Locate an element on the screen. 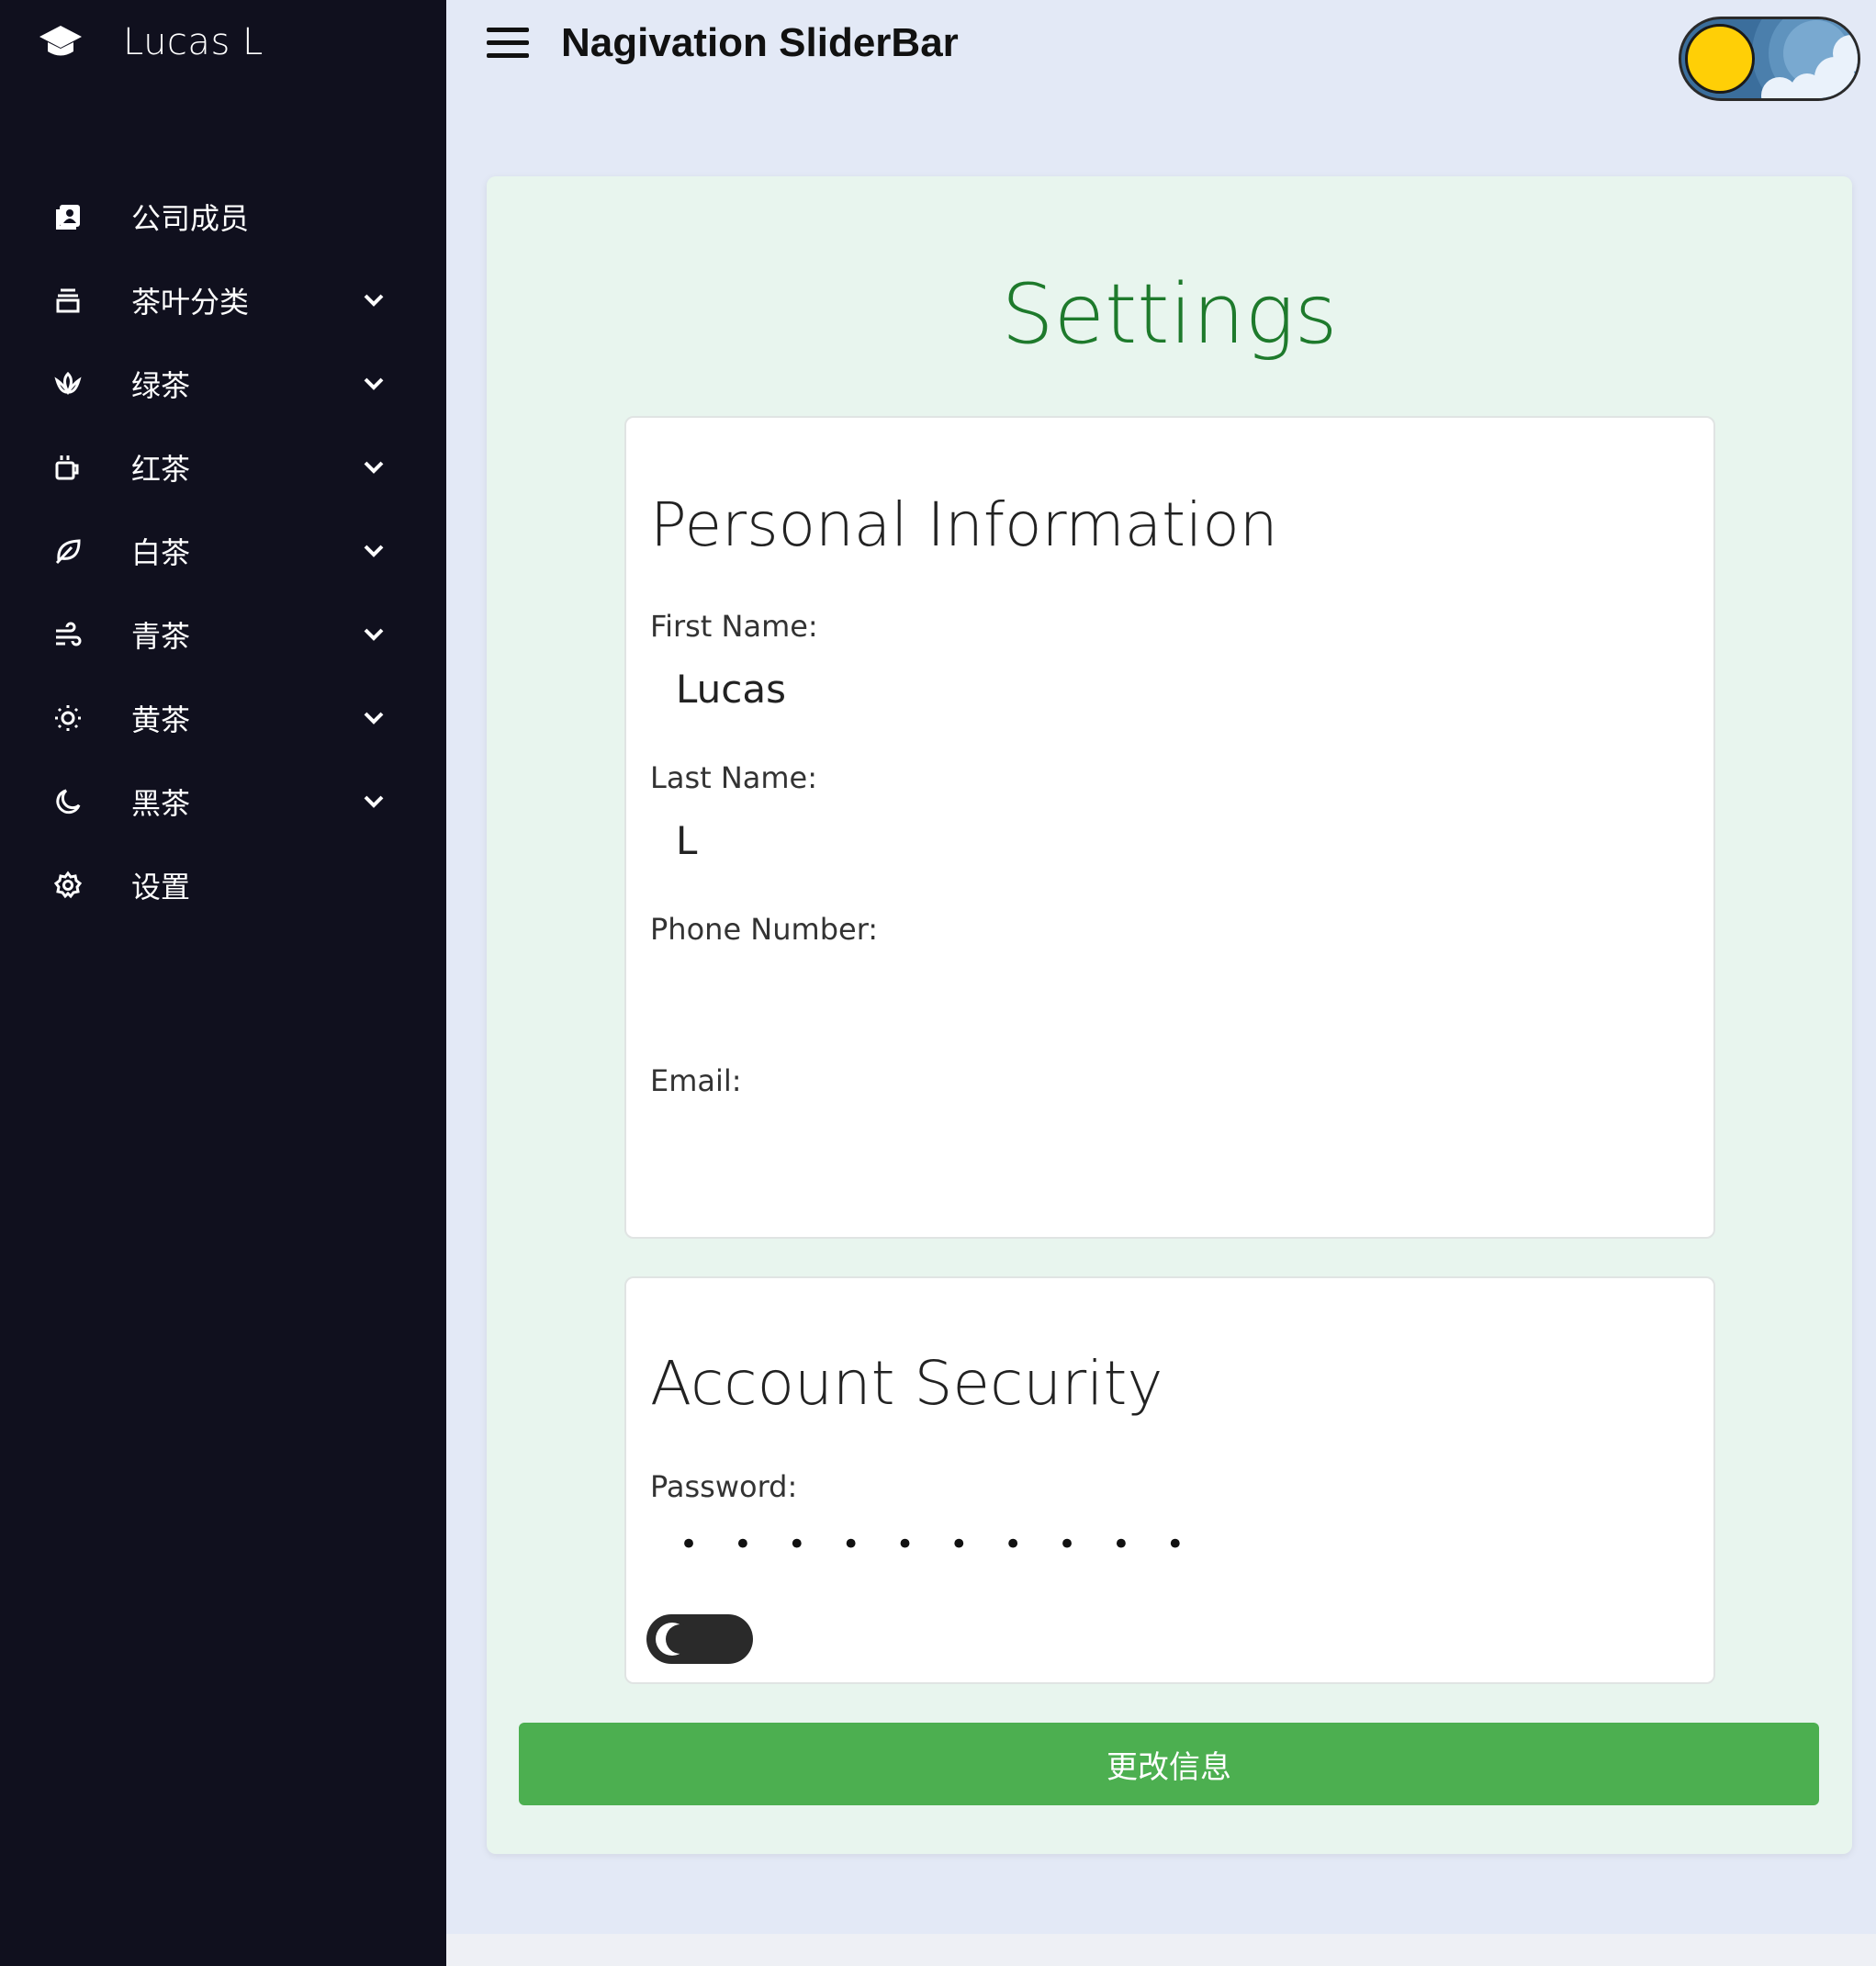  settings-title: Settings is located at coordinates (1169, 314).